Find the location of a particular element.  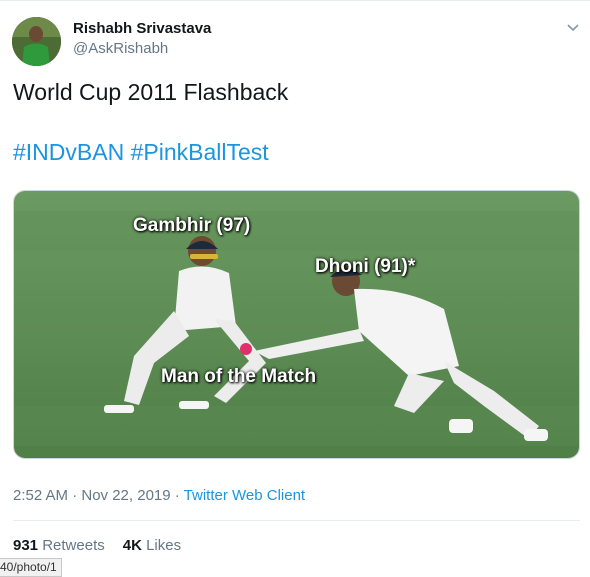

top-divider is located at coordinates (295, 0).